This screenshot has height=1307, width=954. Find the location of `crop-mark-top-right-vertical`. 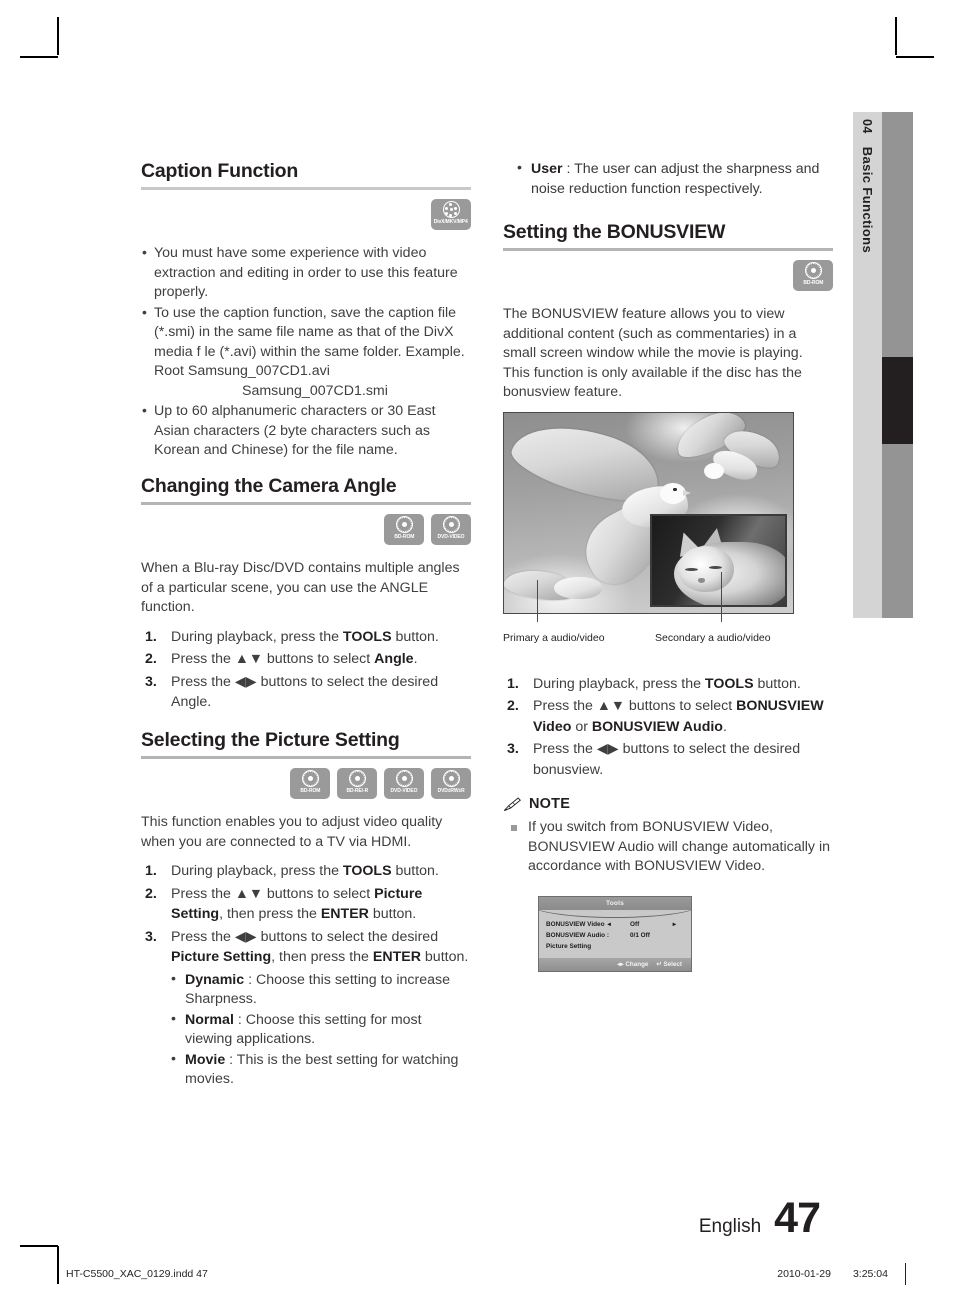

crop-mark-top-right-vertical is located at coordinates (896, 36).